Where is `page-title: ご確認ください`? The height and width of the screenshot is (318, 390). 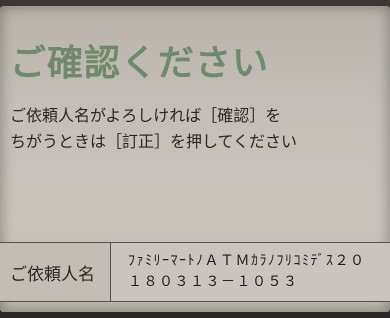 page-title: ご確認ください is located at coordinates (140, 63).